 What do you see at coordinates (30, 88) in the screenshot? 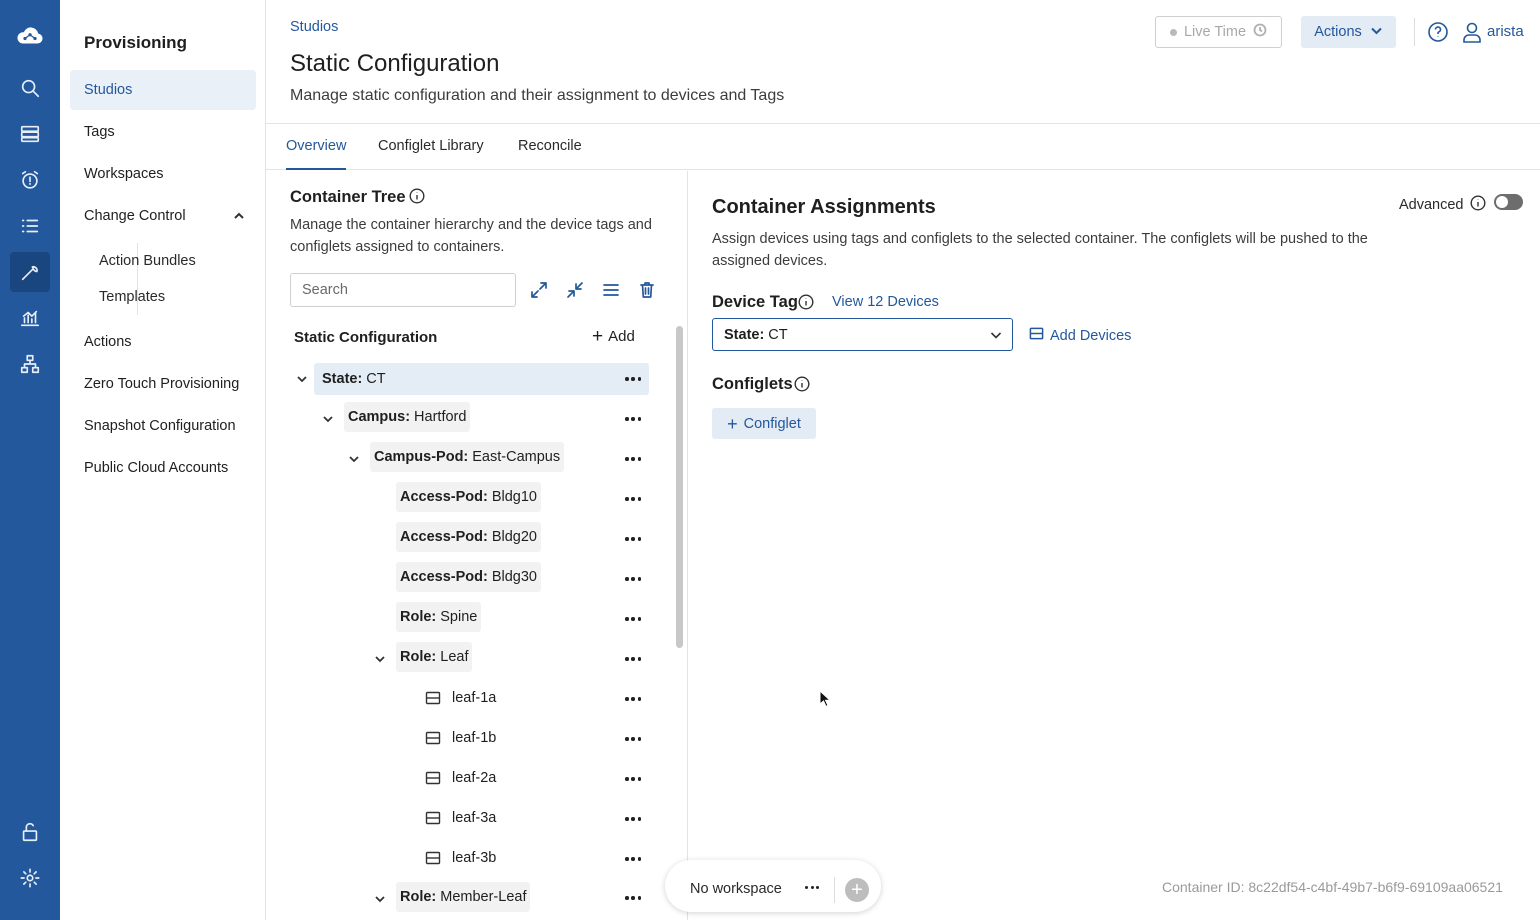
I see `search-icon` at bounding box center [30, 88].